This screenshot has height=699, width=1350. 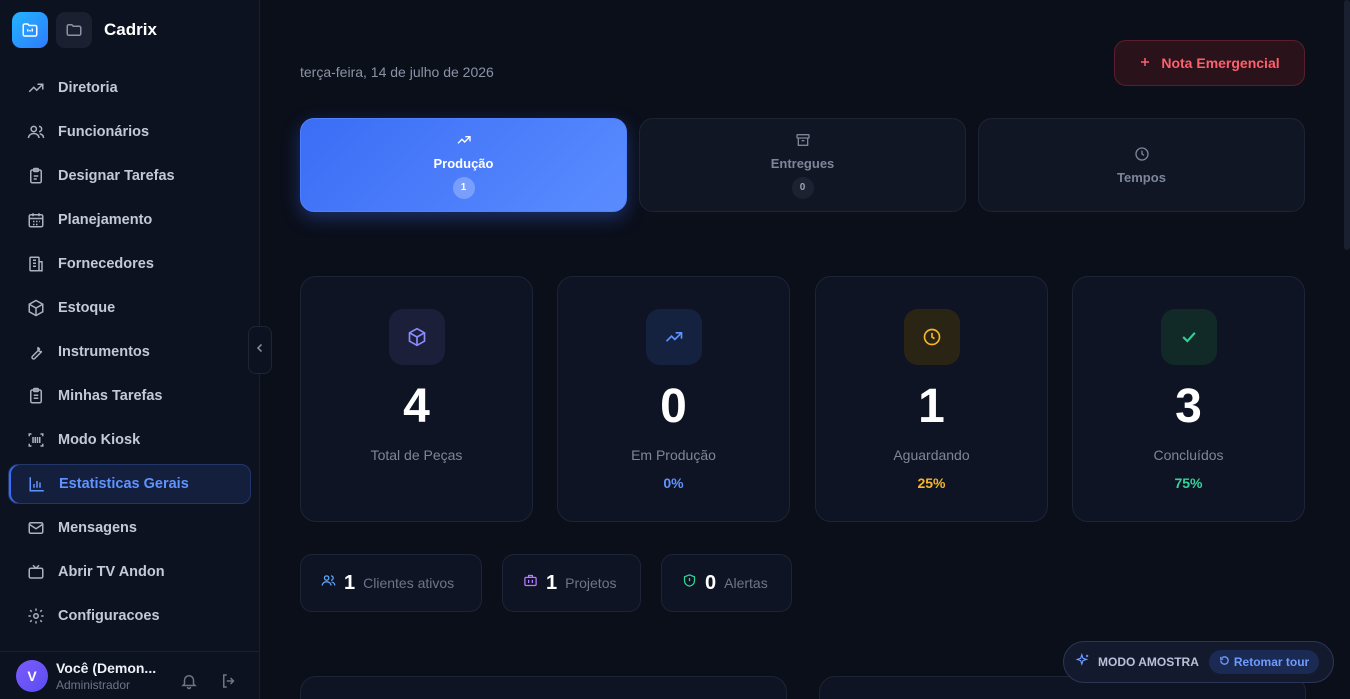 I want to click on chip-projetos: 1 Projetos, so click(x=571, y=583).